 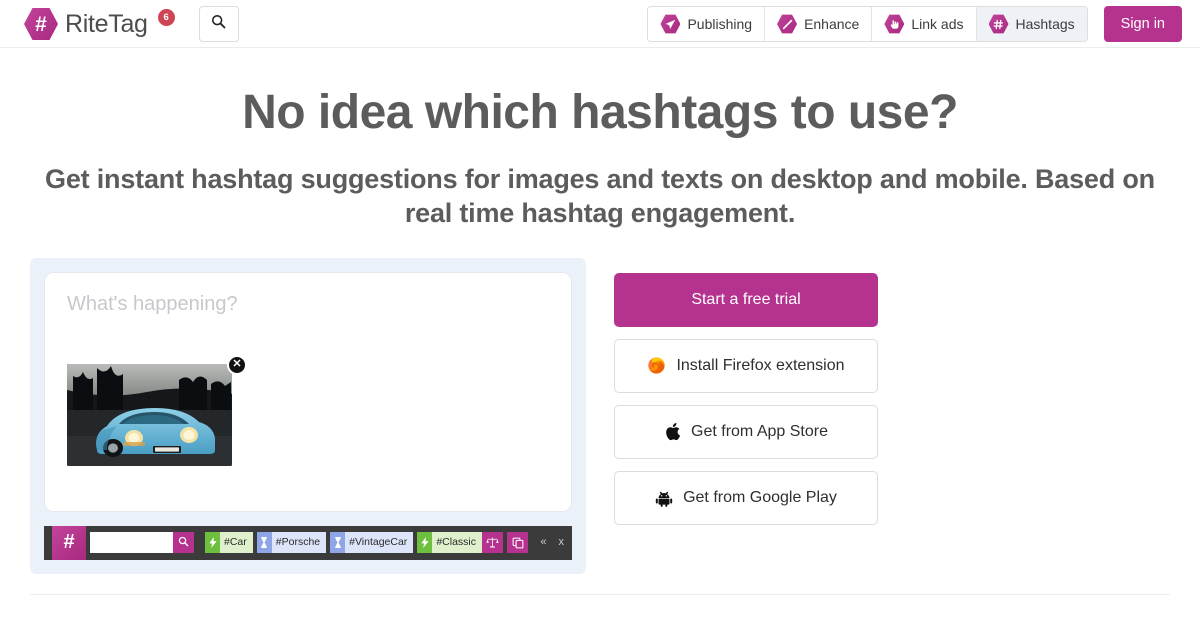 What do you see at coordinates (236, 543) in the screenshot?
I see `hashtag-chip-label: #Car` at bounding box center [236, 543].